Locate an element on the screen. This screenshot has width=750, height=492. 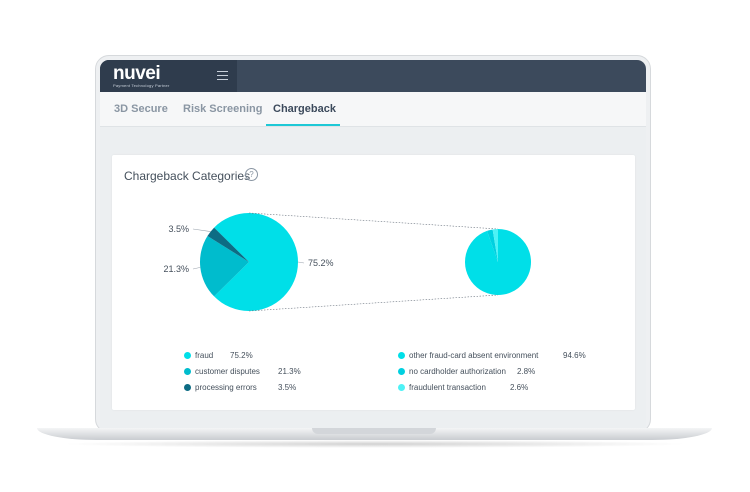
legend-value: 2.6% is located at coordinates (519, 387).